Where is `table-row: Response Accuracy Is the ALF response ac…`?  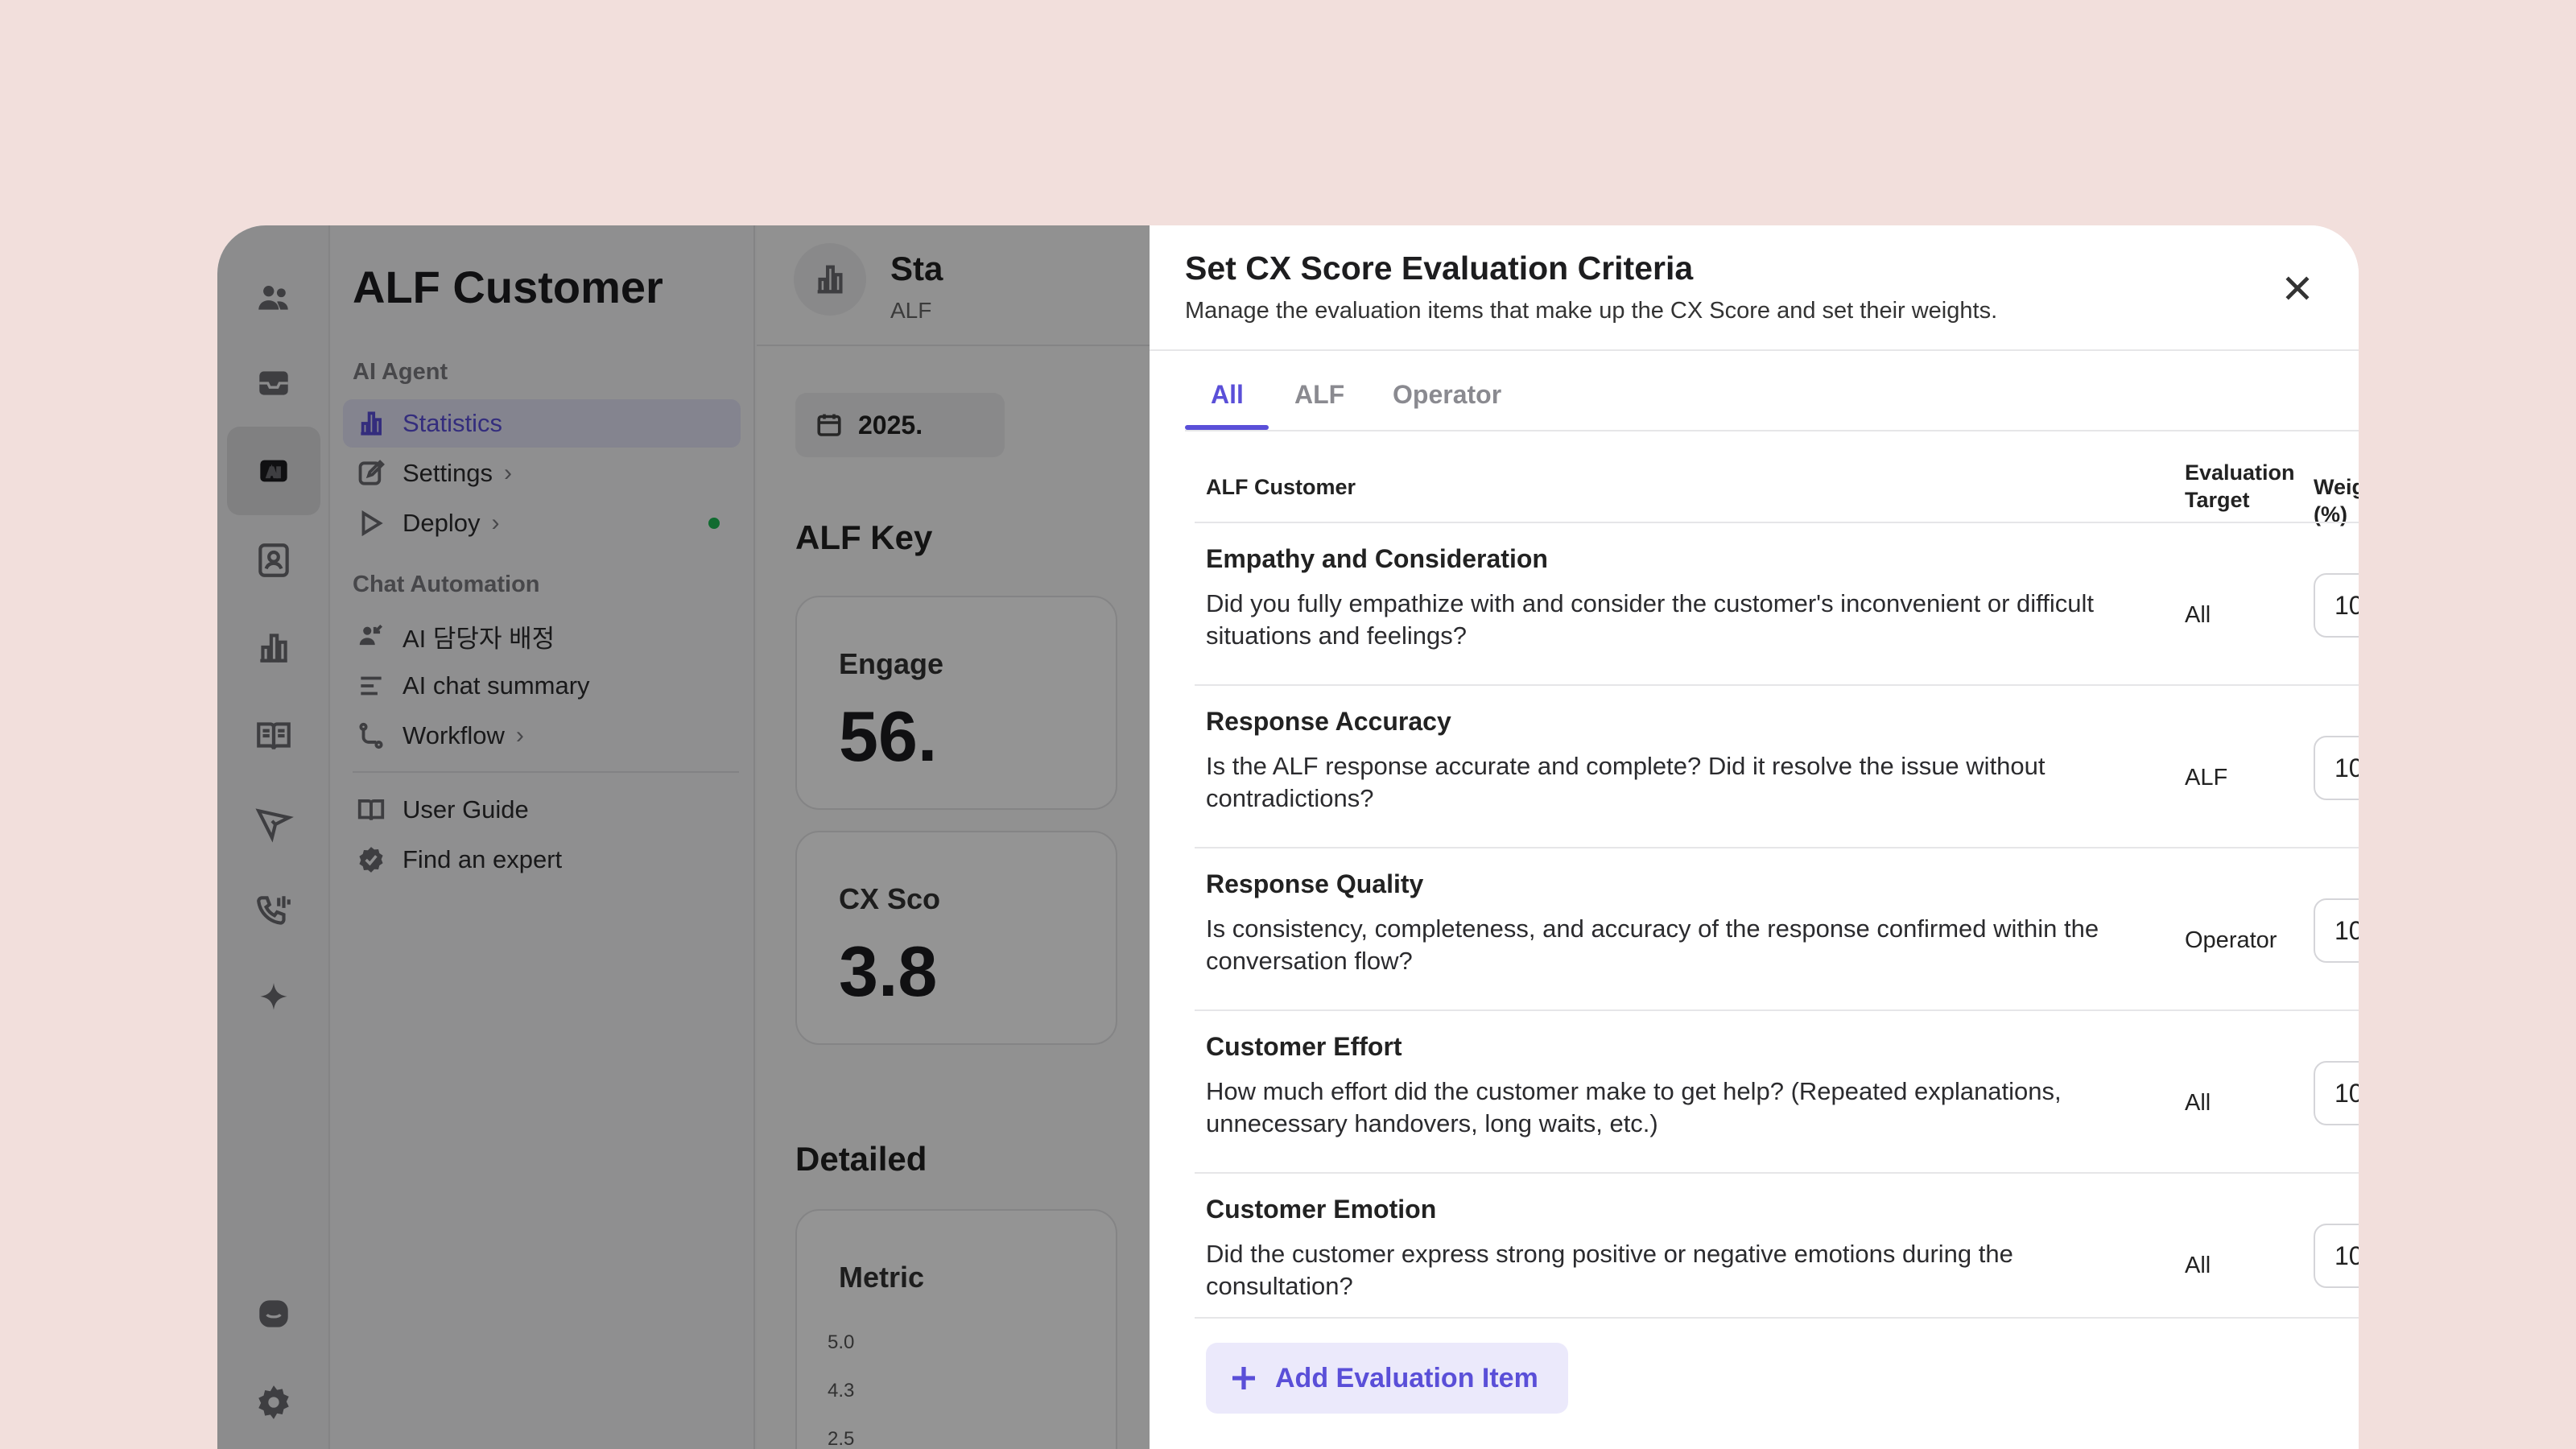 table-row: Response Accuracy Is the ALF response ac… is located at coordinates (1777, 766).